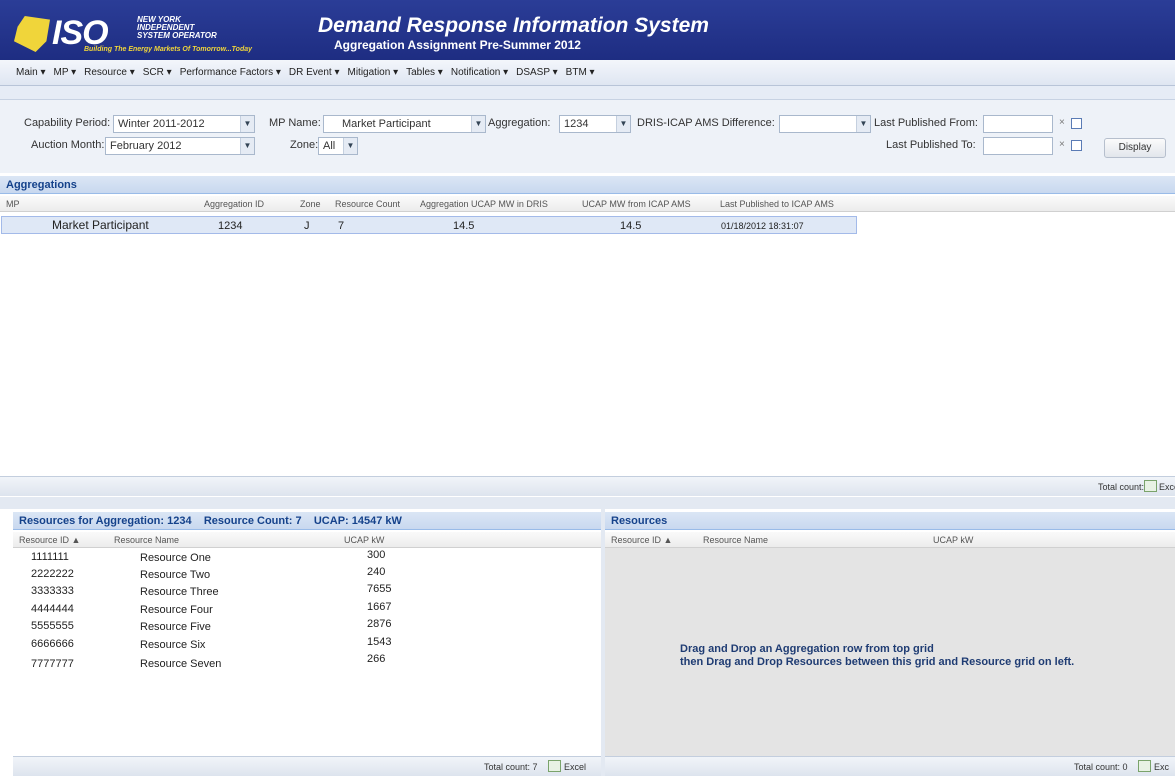  I want to click on menu-dr-event-label: DR Event, so click(310, 72).